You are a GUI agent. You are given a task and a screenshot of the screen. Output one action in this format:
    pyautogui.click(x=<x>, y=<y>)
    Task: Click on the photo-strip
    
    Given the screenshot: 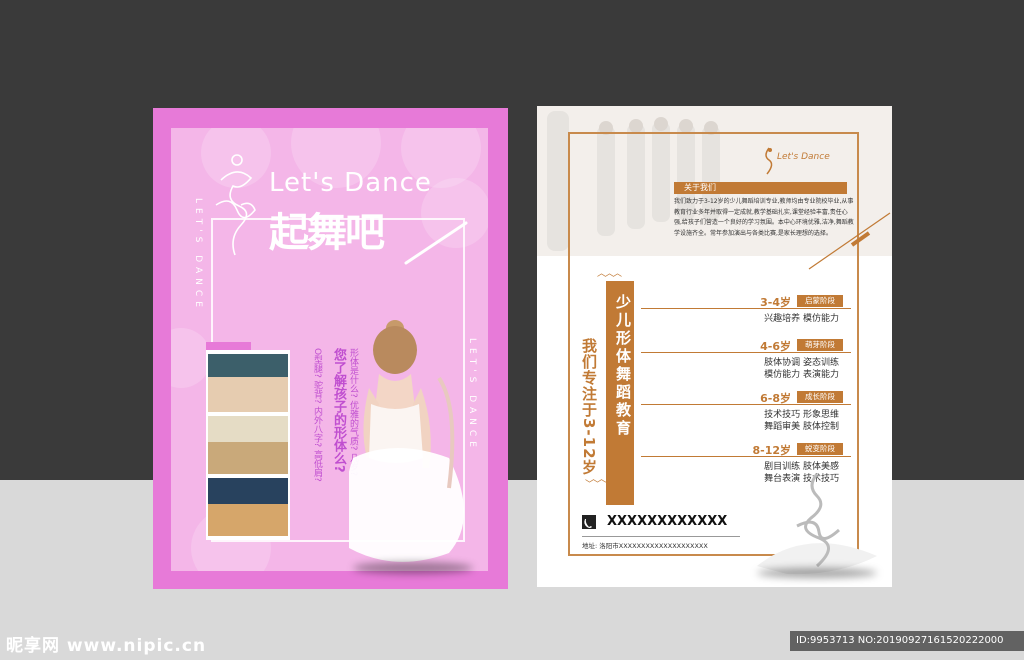 What is the action you would take?
    pyautogui.click(x=248, y=445)
    